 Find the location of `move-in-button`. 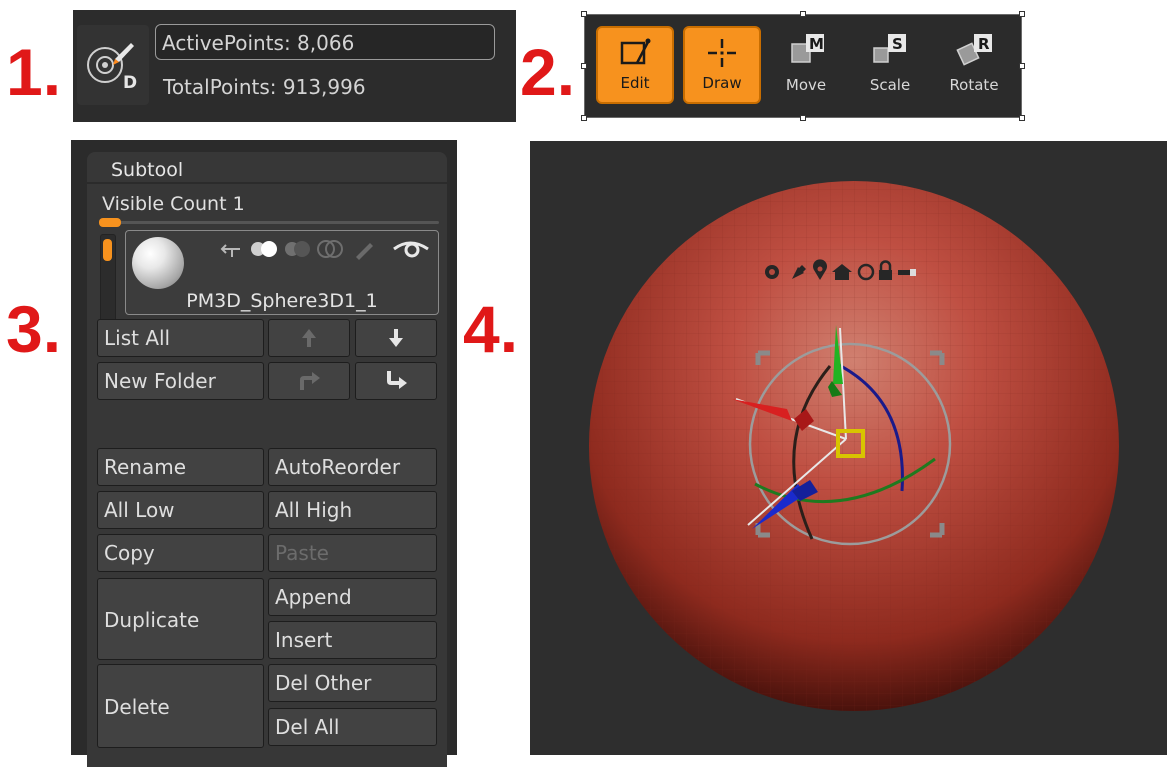

move-in-button is located at coordinates (309, 381).